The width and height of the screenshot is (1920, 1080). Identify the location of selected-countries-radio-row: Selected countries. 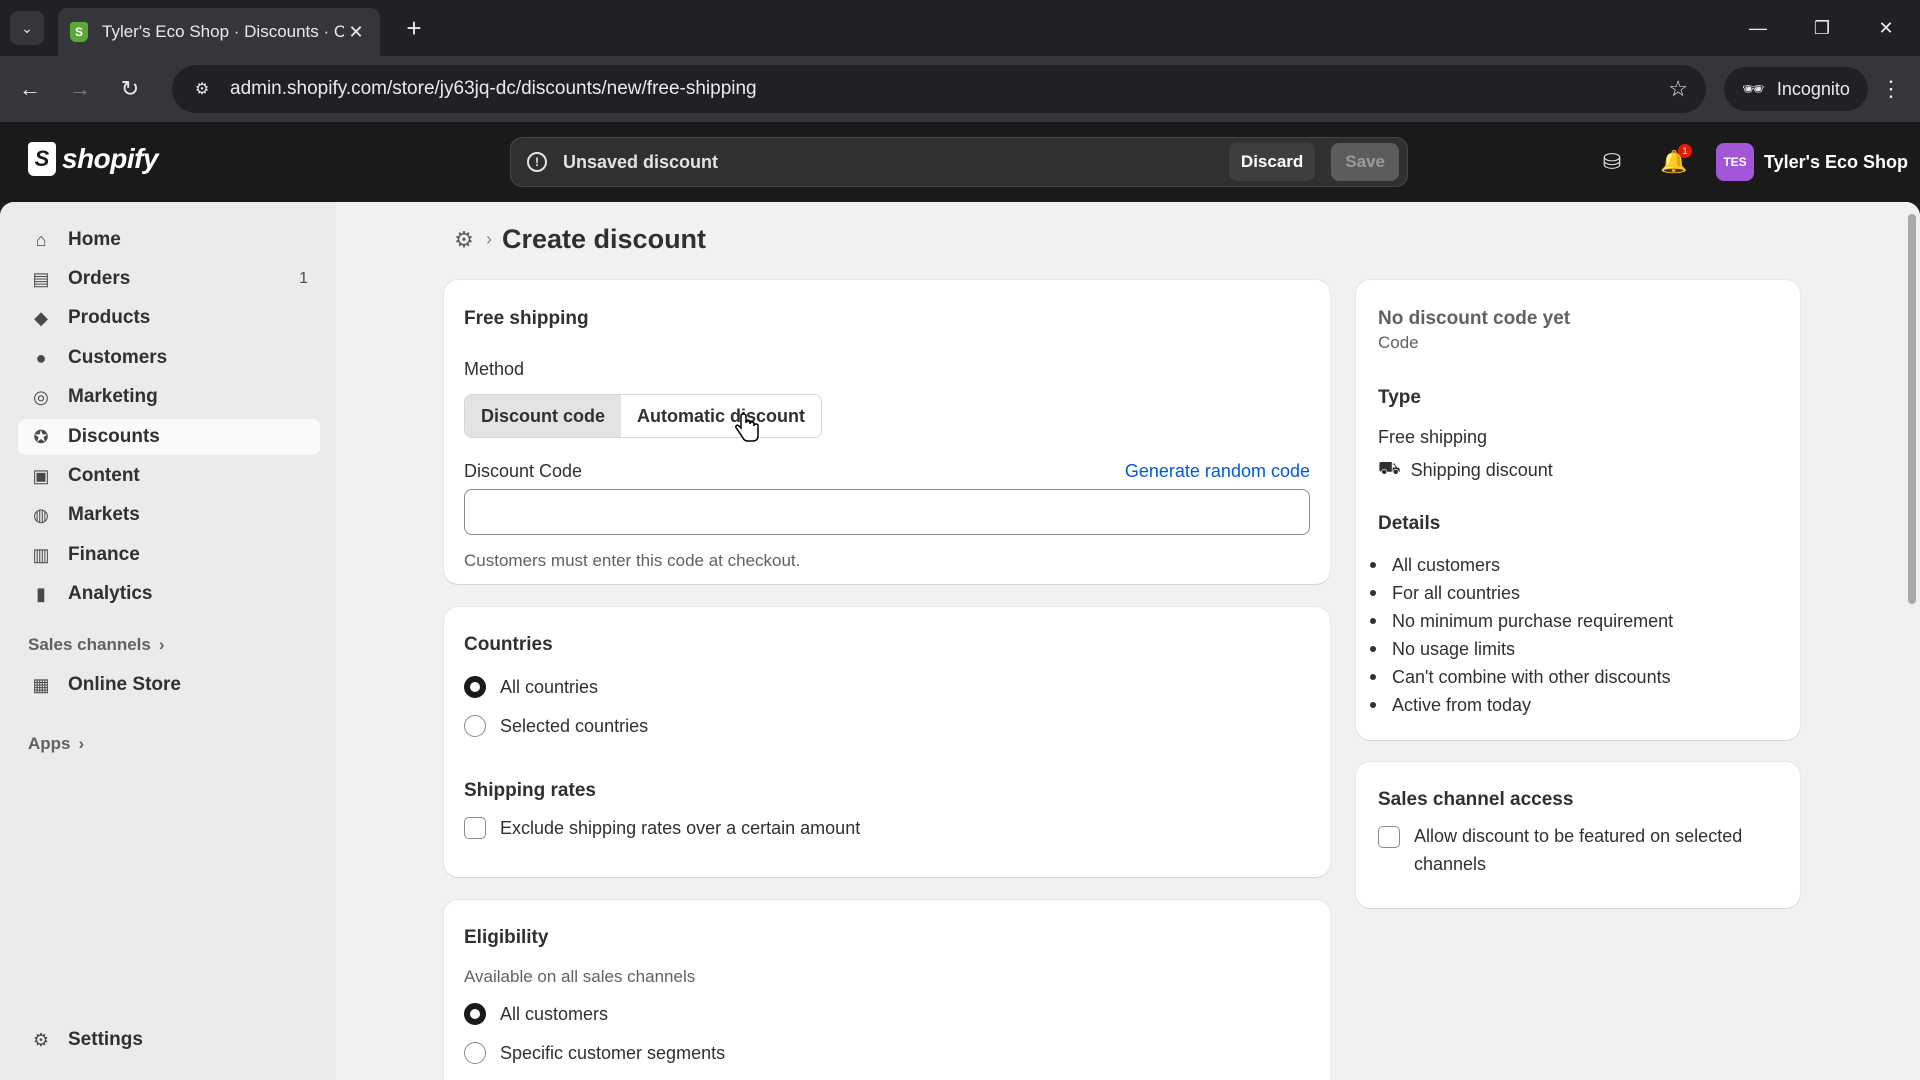
(556, 726).